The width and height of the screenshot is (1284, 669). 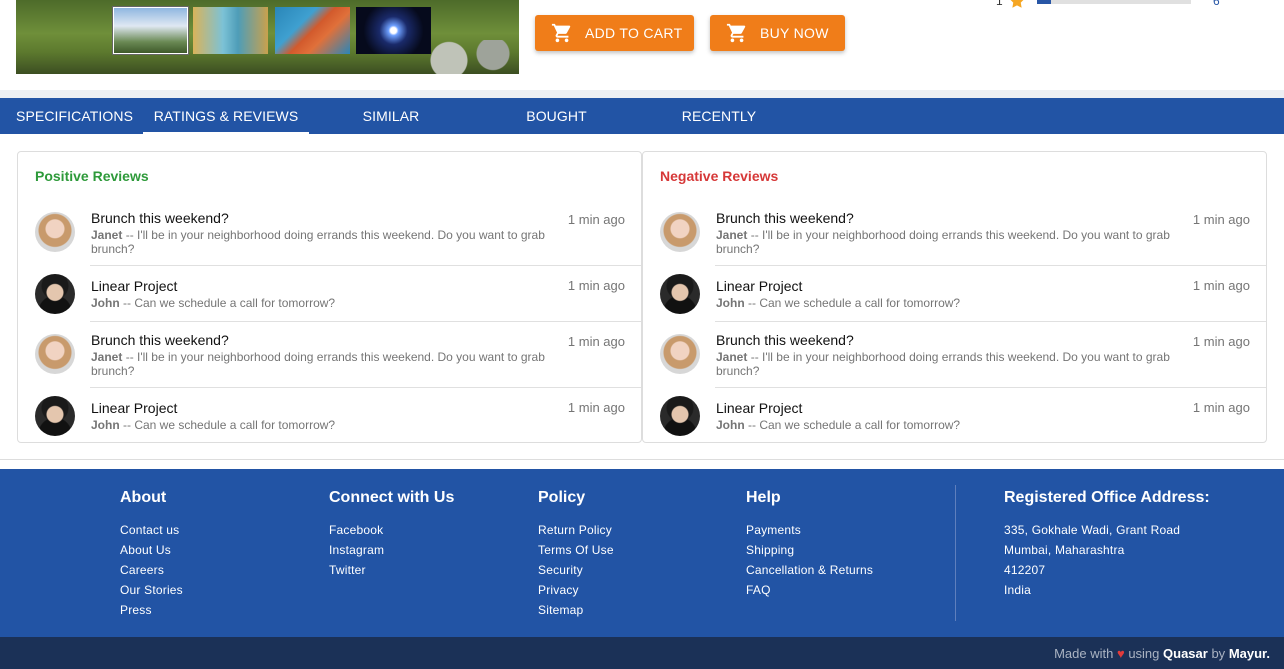 I want to click on footer-link-our-stories: Our Stories, so click(x=151, y=590).